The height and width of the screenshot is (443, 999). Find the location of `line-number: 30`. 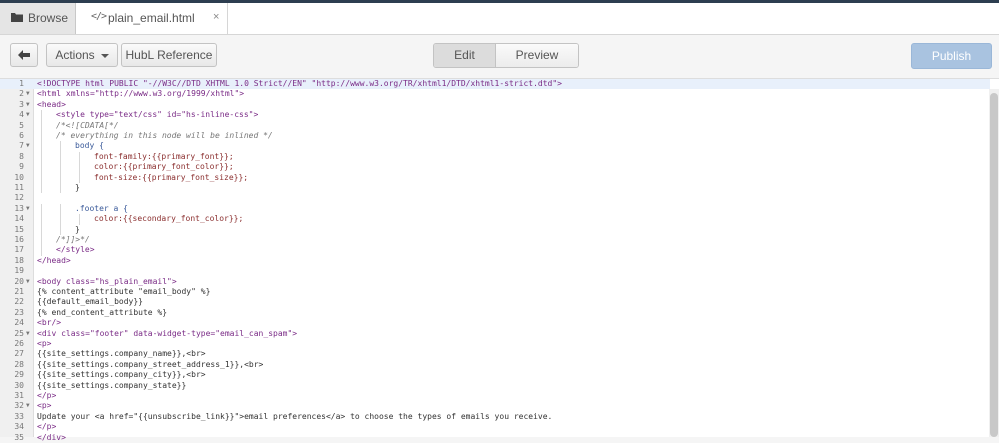

line-number: 30 is located at coordinates (19, 385).